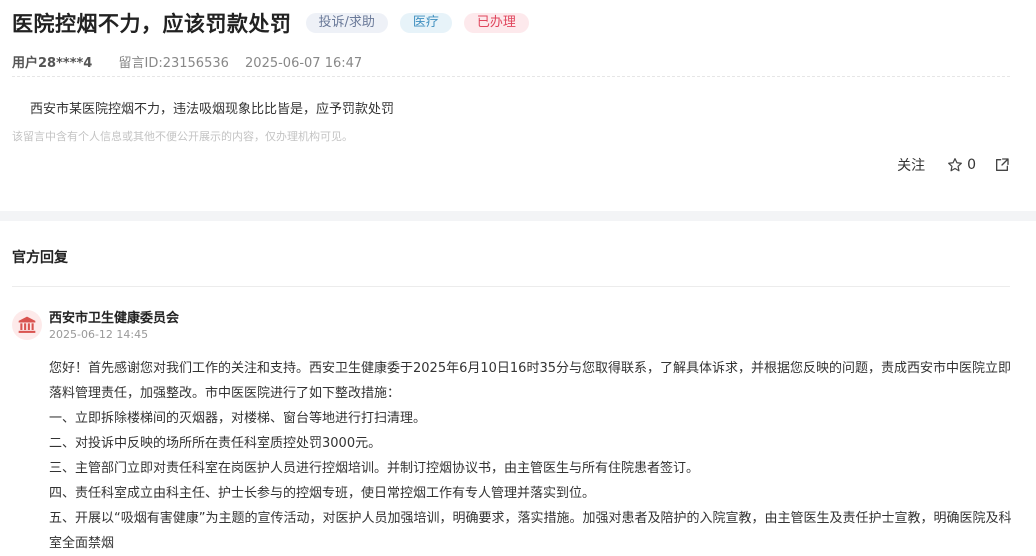 Image resolution: width=1036 pixels, height=556 pixels. What do you see at coordinates (215, 443) in the screenshot?
I see `reply-paragraph: 二、对投诉中反映的场所所在责任科室质控处罚3000元。` at bounding box center [215, 443].